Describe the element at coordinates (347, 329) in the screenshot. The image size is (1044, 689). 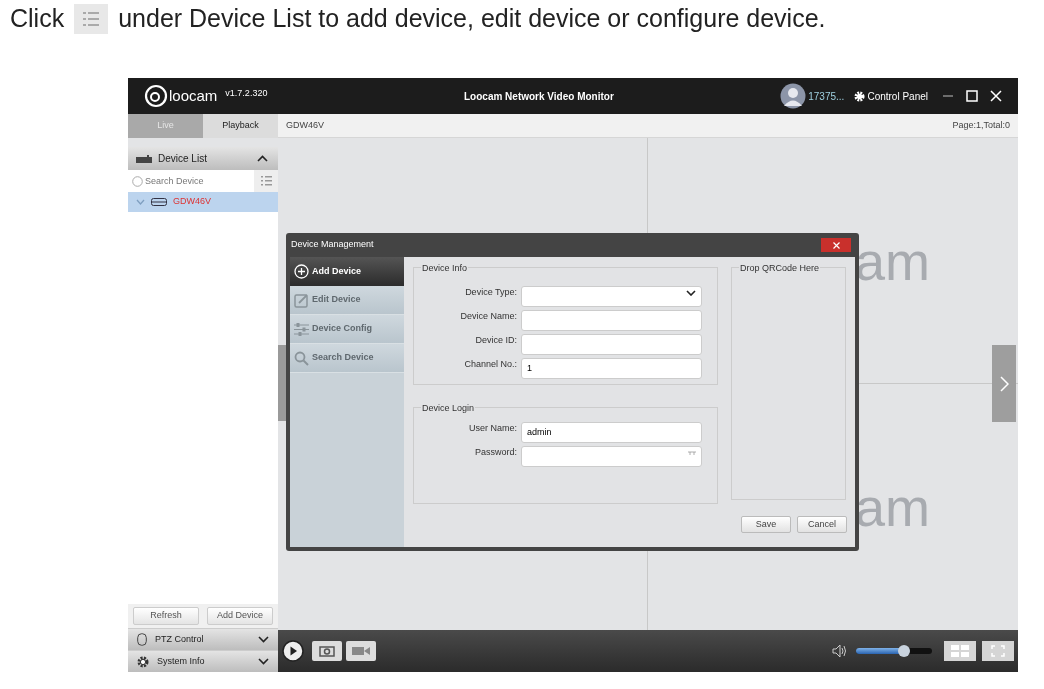
I see `dialog-nav-item: Device Config` at that location.